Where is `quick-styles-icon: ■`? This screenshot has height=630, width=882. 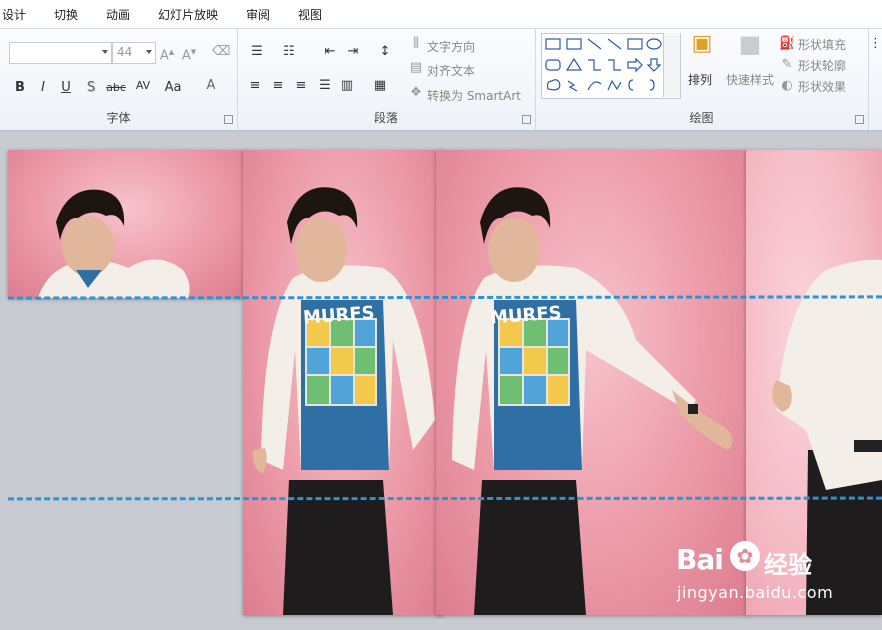 quick-styles-icon: ■ is located at coordinates (750, 44).